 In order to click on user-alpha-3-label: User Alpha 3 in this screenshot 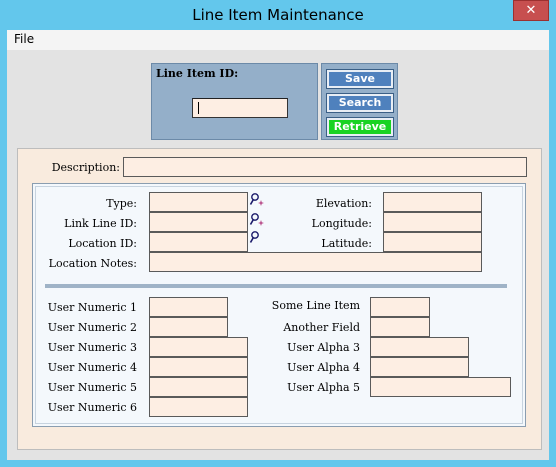, I will do `click(323, 347)`.